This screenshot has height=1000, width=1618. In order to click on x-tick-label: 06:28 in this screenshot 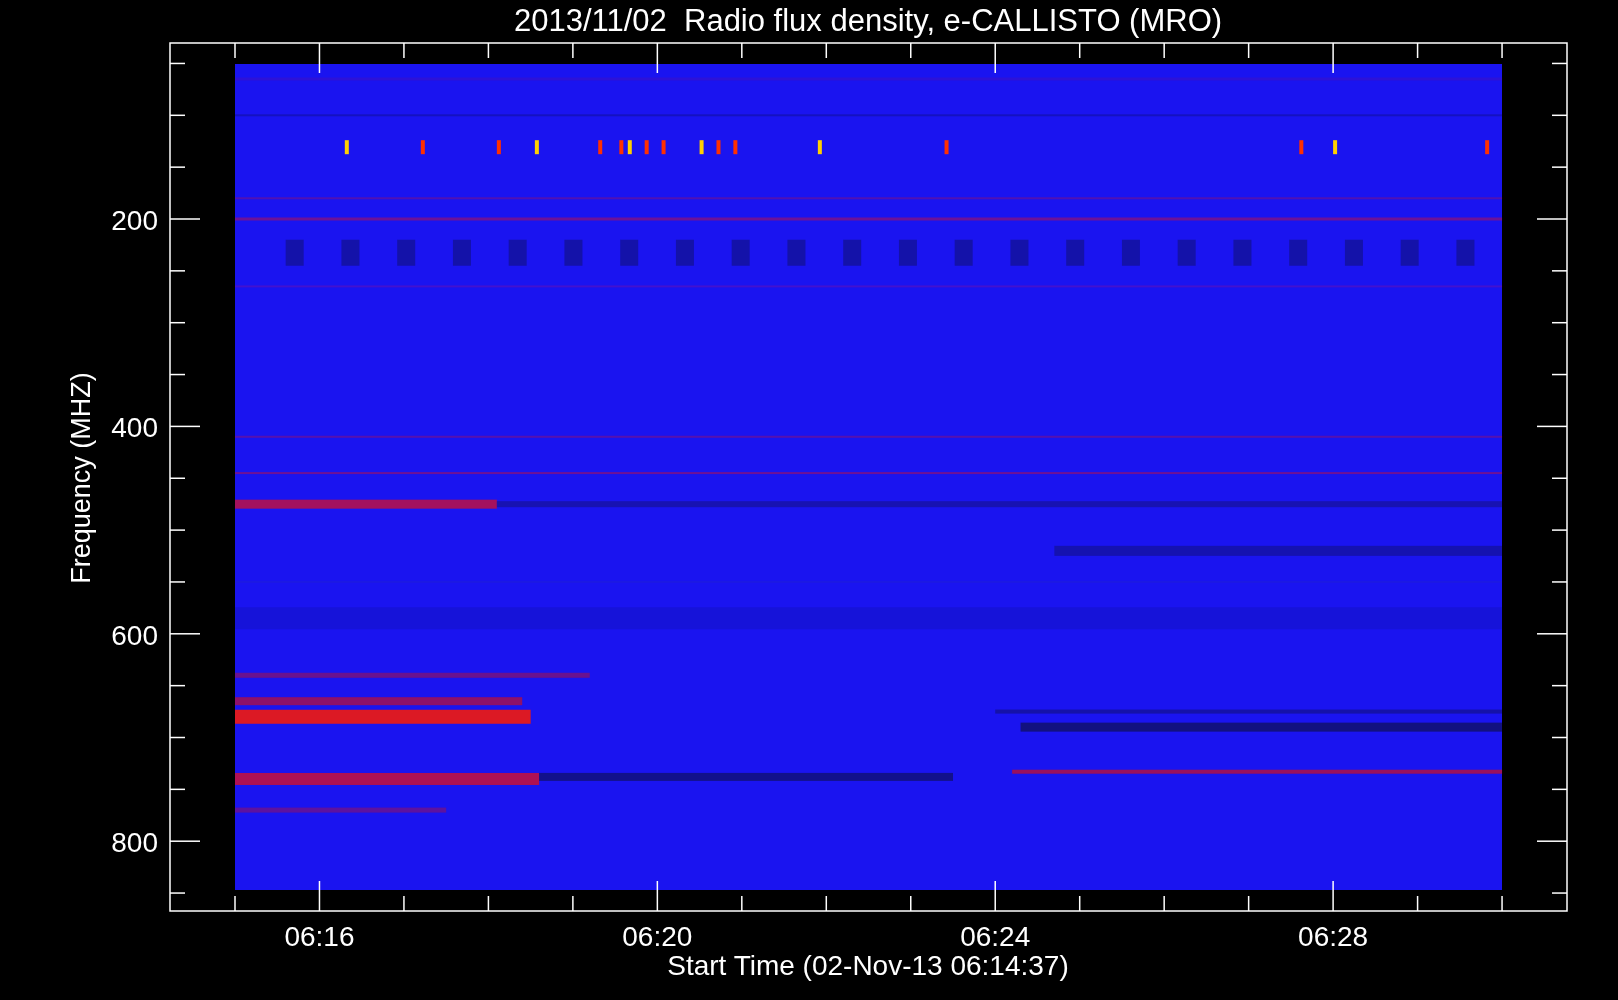, I will do `click(1333, 936)`.